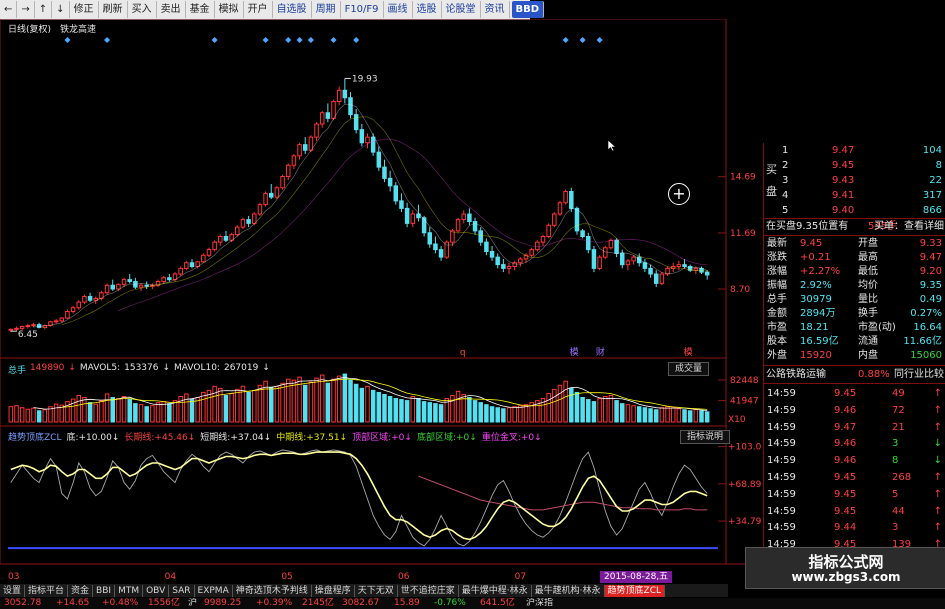  Describe the element at coordinates (61, 9) in the screenshot. I see `toolbar-item: ↓` at that location.